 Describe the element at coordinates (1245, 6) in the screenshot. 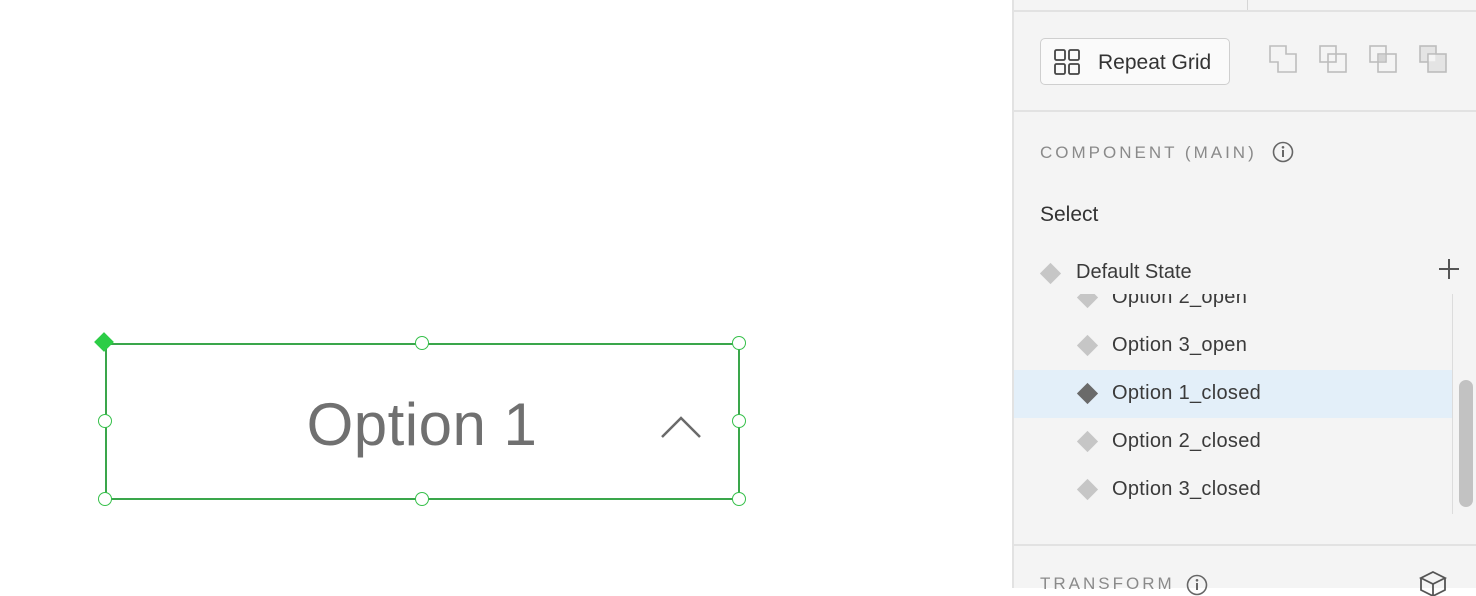

I see `top-tab-strip` at that location.